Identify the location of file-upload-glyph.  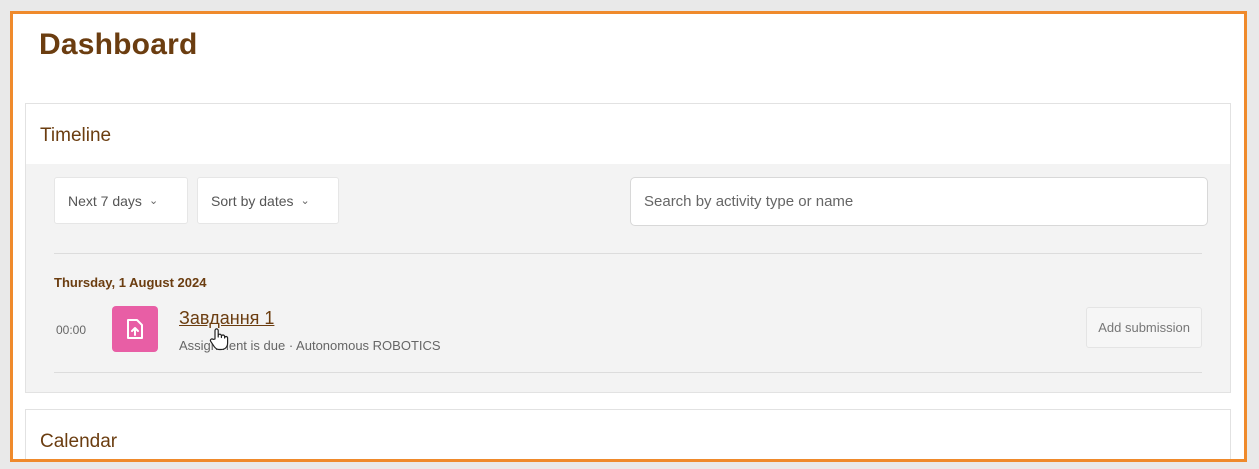
(135, 329).